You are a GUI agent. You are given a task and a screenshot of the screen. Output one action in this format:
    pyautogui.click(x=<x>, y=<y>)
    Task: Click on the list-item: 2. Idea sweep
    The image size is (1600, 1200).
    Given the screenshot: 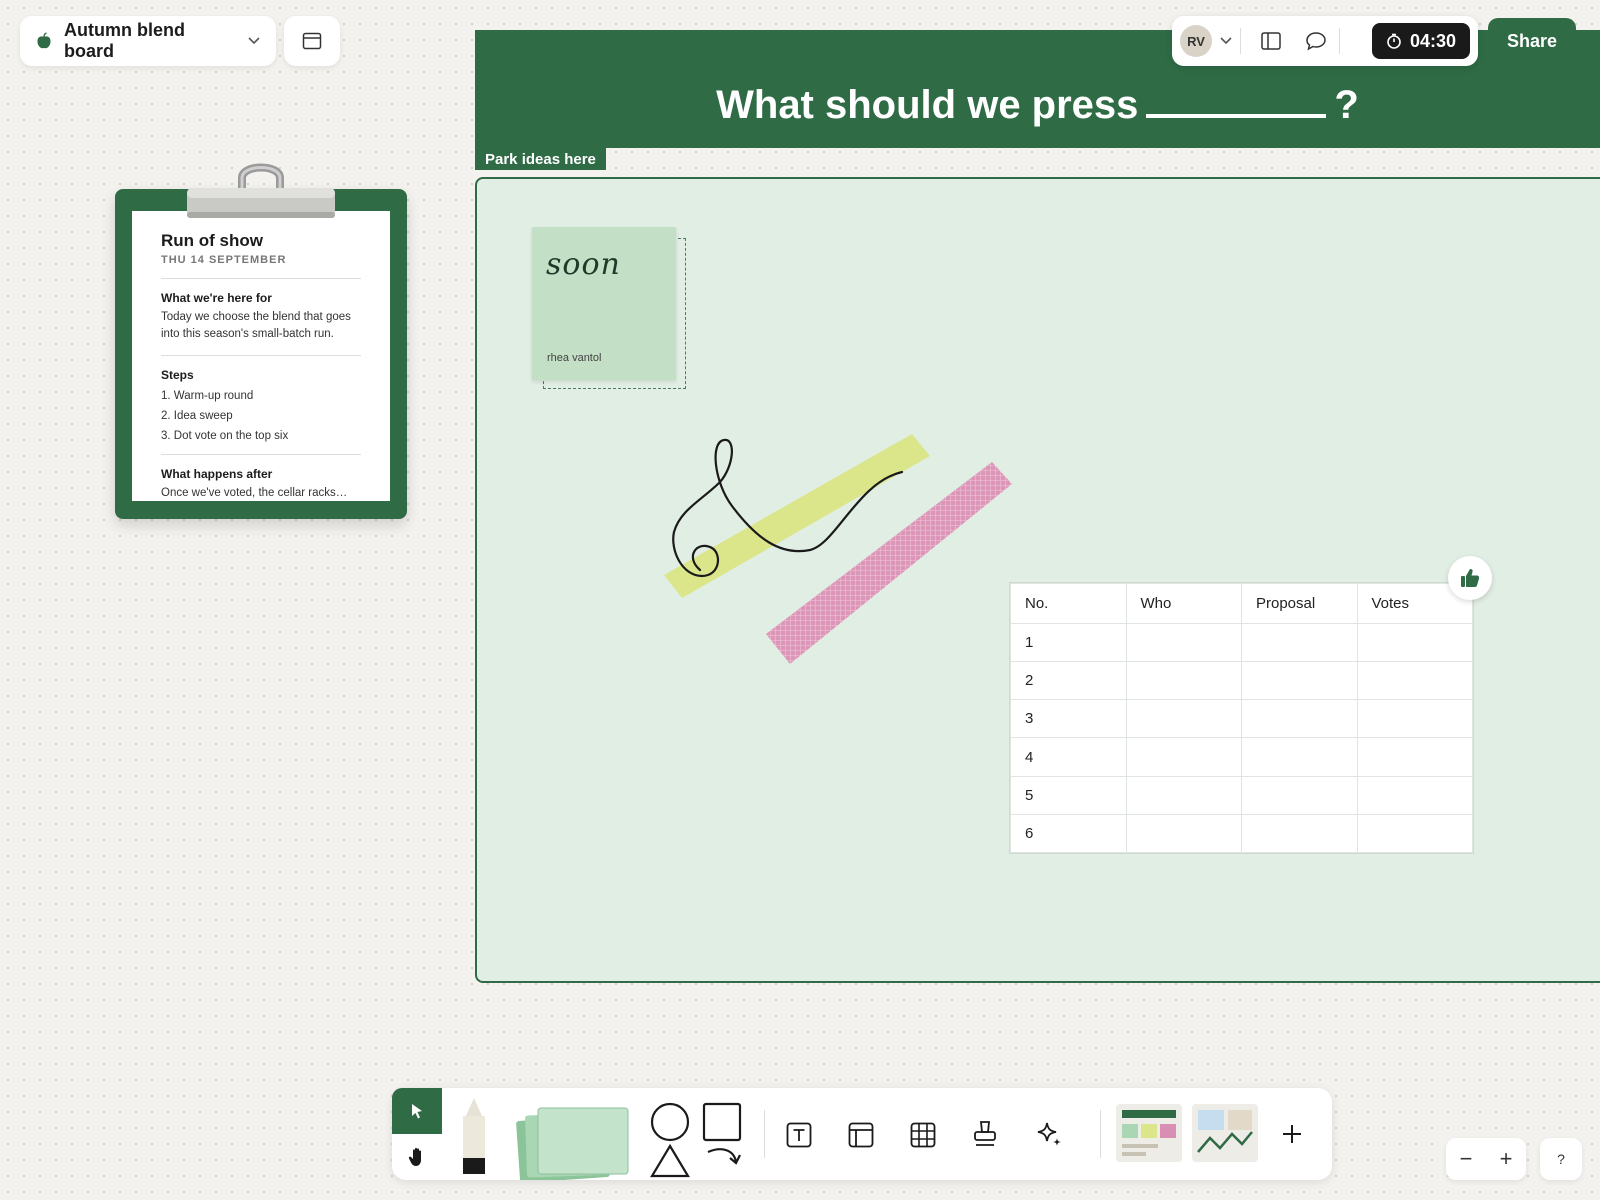 What is the action you would take?
    pyautogui.click(x=197, y=416)
    